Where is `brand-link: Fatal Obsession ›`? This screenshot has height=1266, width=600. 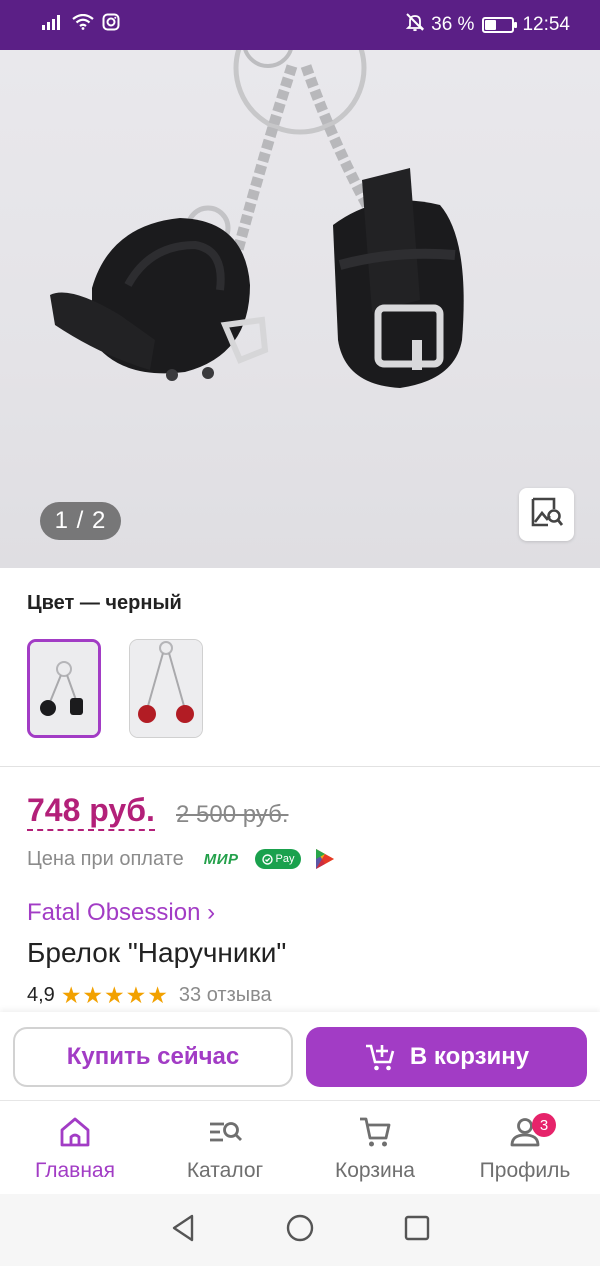
brand-link: Fatal Obsession › is located at coordinates (121, 913).